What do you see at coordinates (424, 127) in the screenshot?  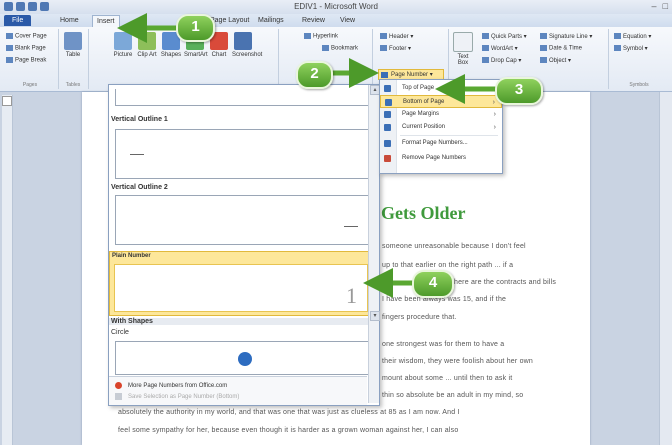 I see `menu-item-label: Current Position` at bounding box center [424, 127].